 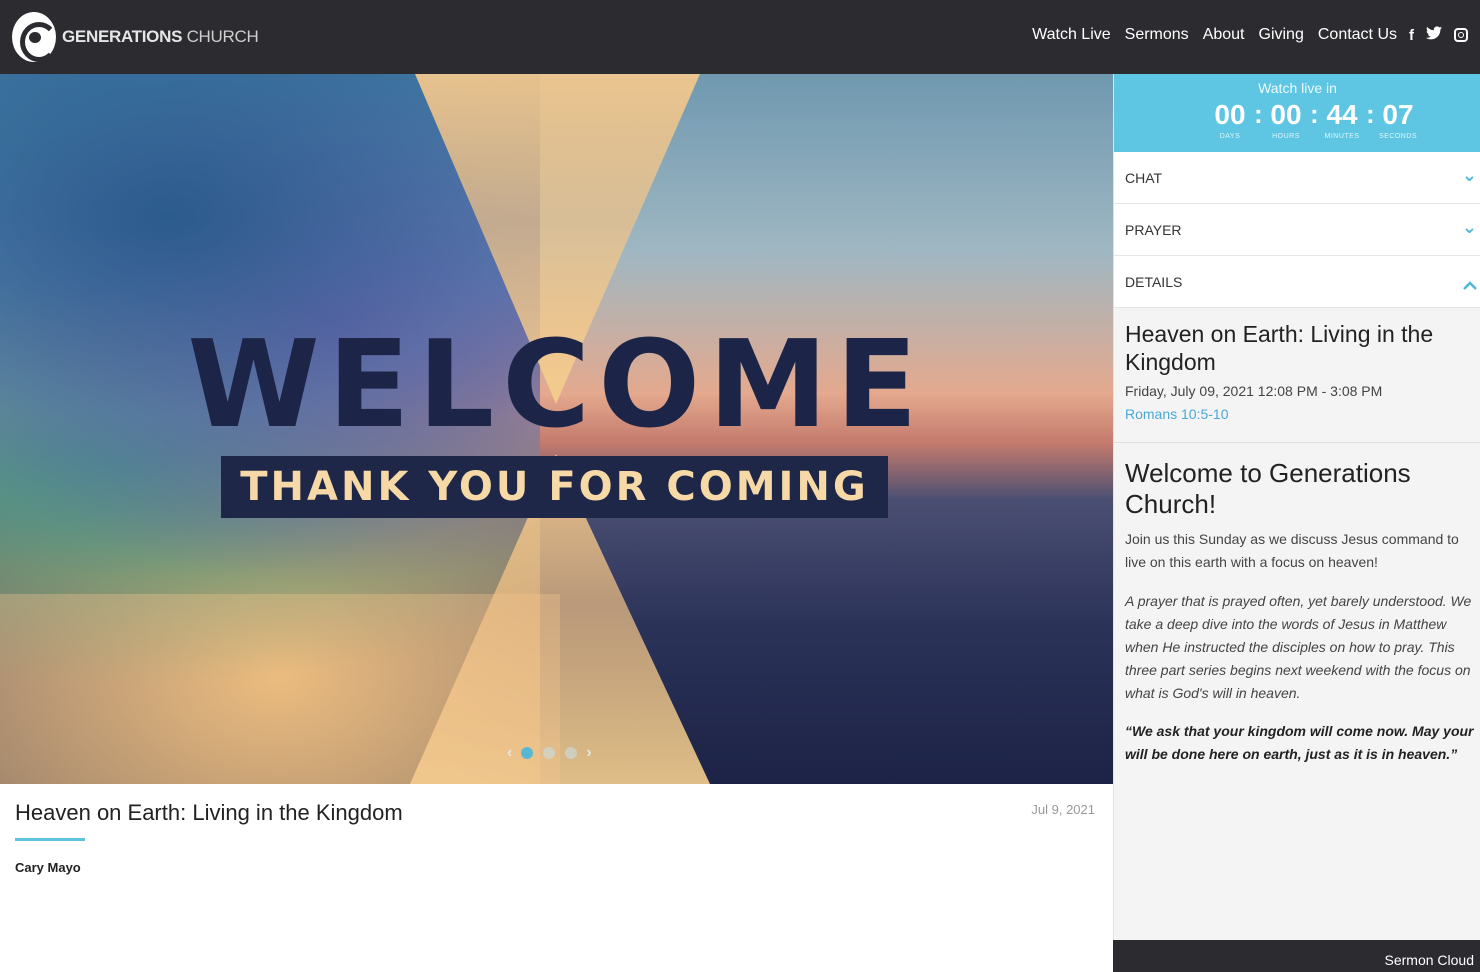 What do you see at coordinates (1297, 282) in the screenshot?
I see `accordion-details: DETAILS` at bounding box center [1297, 282].